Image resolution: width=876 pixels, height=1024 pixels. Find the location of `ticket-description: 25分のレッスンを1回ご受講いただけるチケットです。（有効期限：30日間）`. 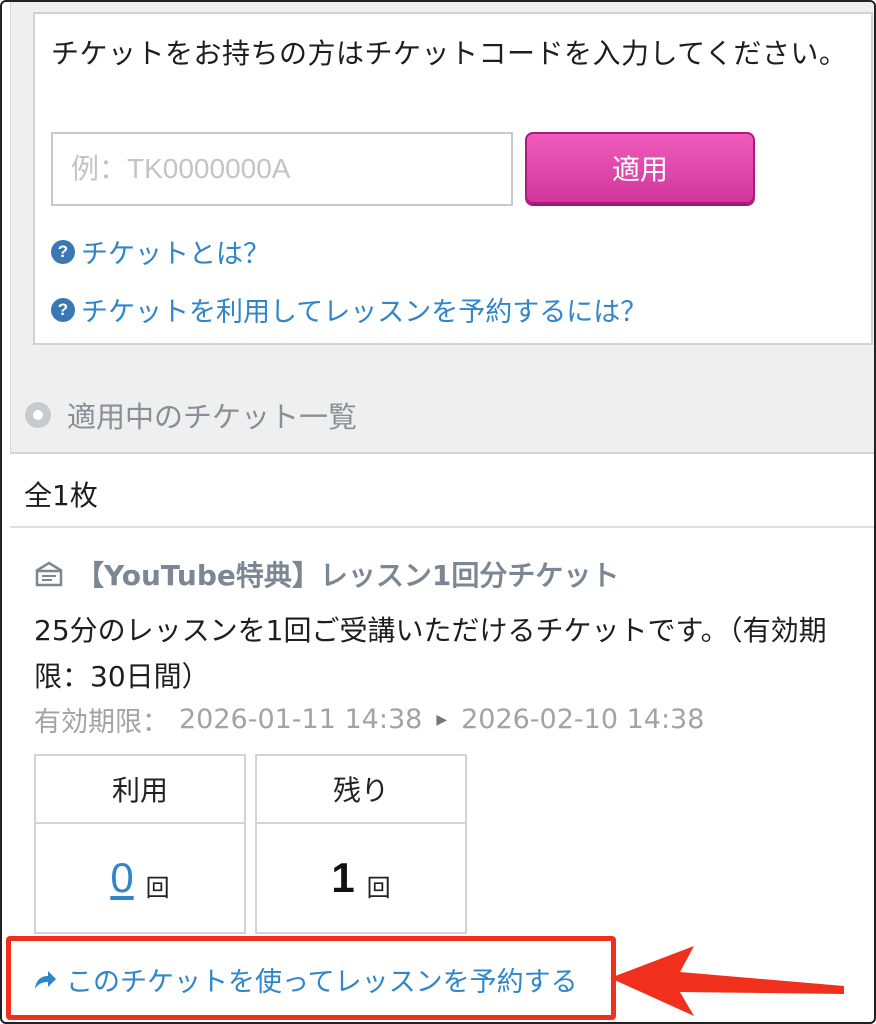

ticket-description: 25分のレッスンを1回ご受講いただけるチケットです。（有効期限：30日間） is located at coordinates (430, 653).